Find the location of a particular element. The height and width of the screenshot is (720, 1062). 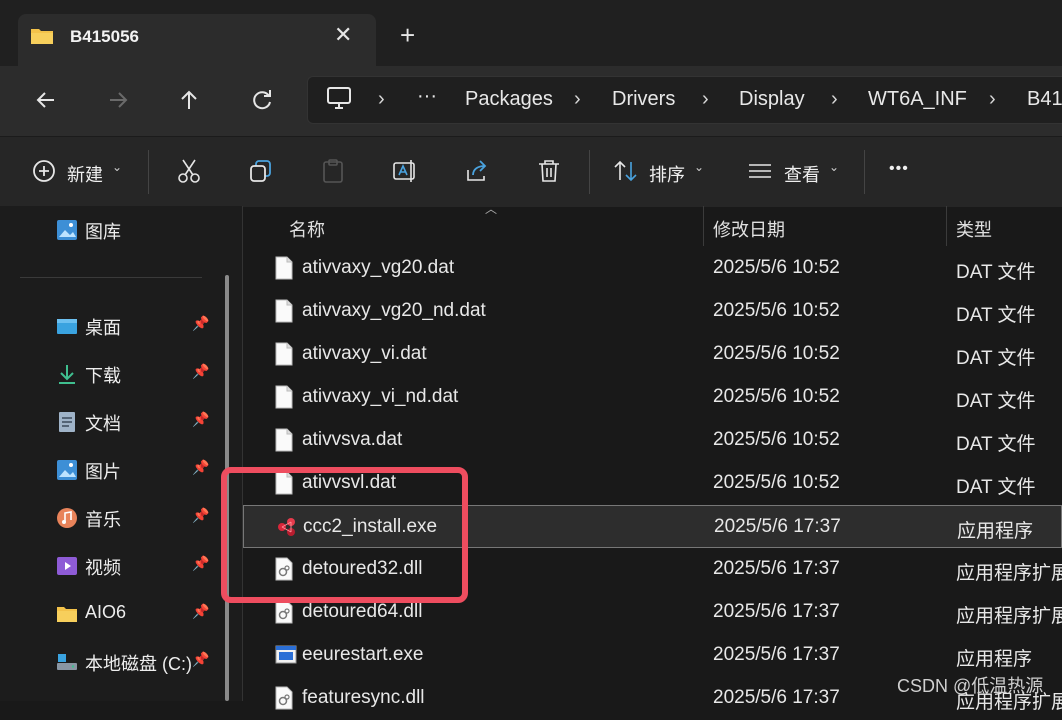

arrow-up-icon is located at coordinates (189, 99).